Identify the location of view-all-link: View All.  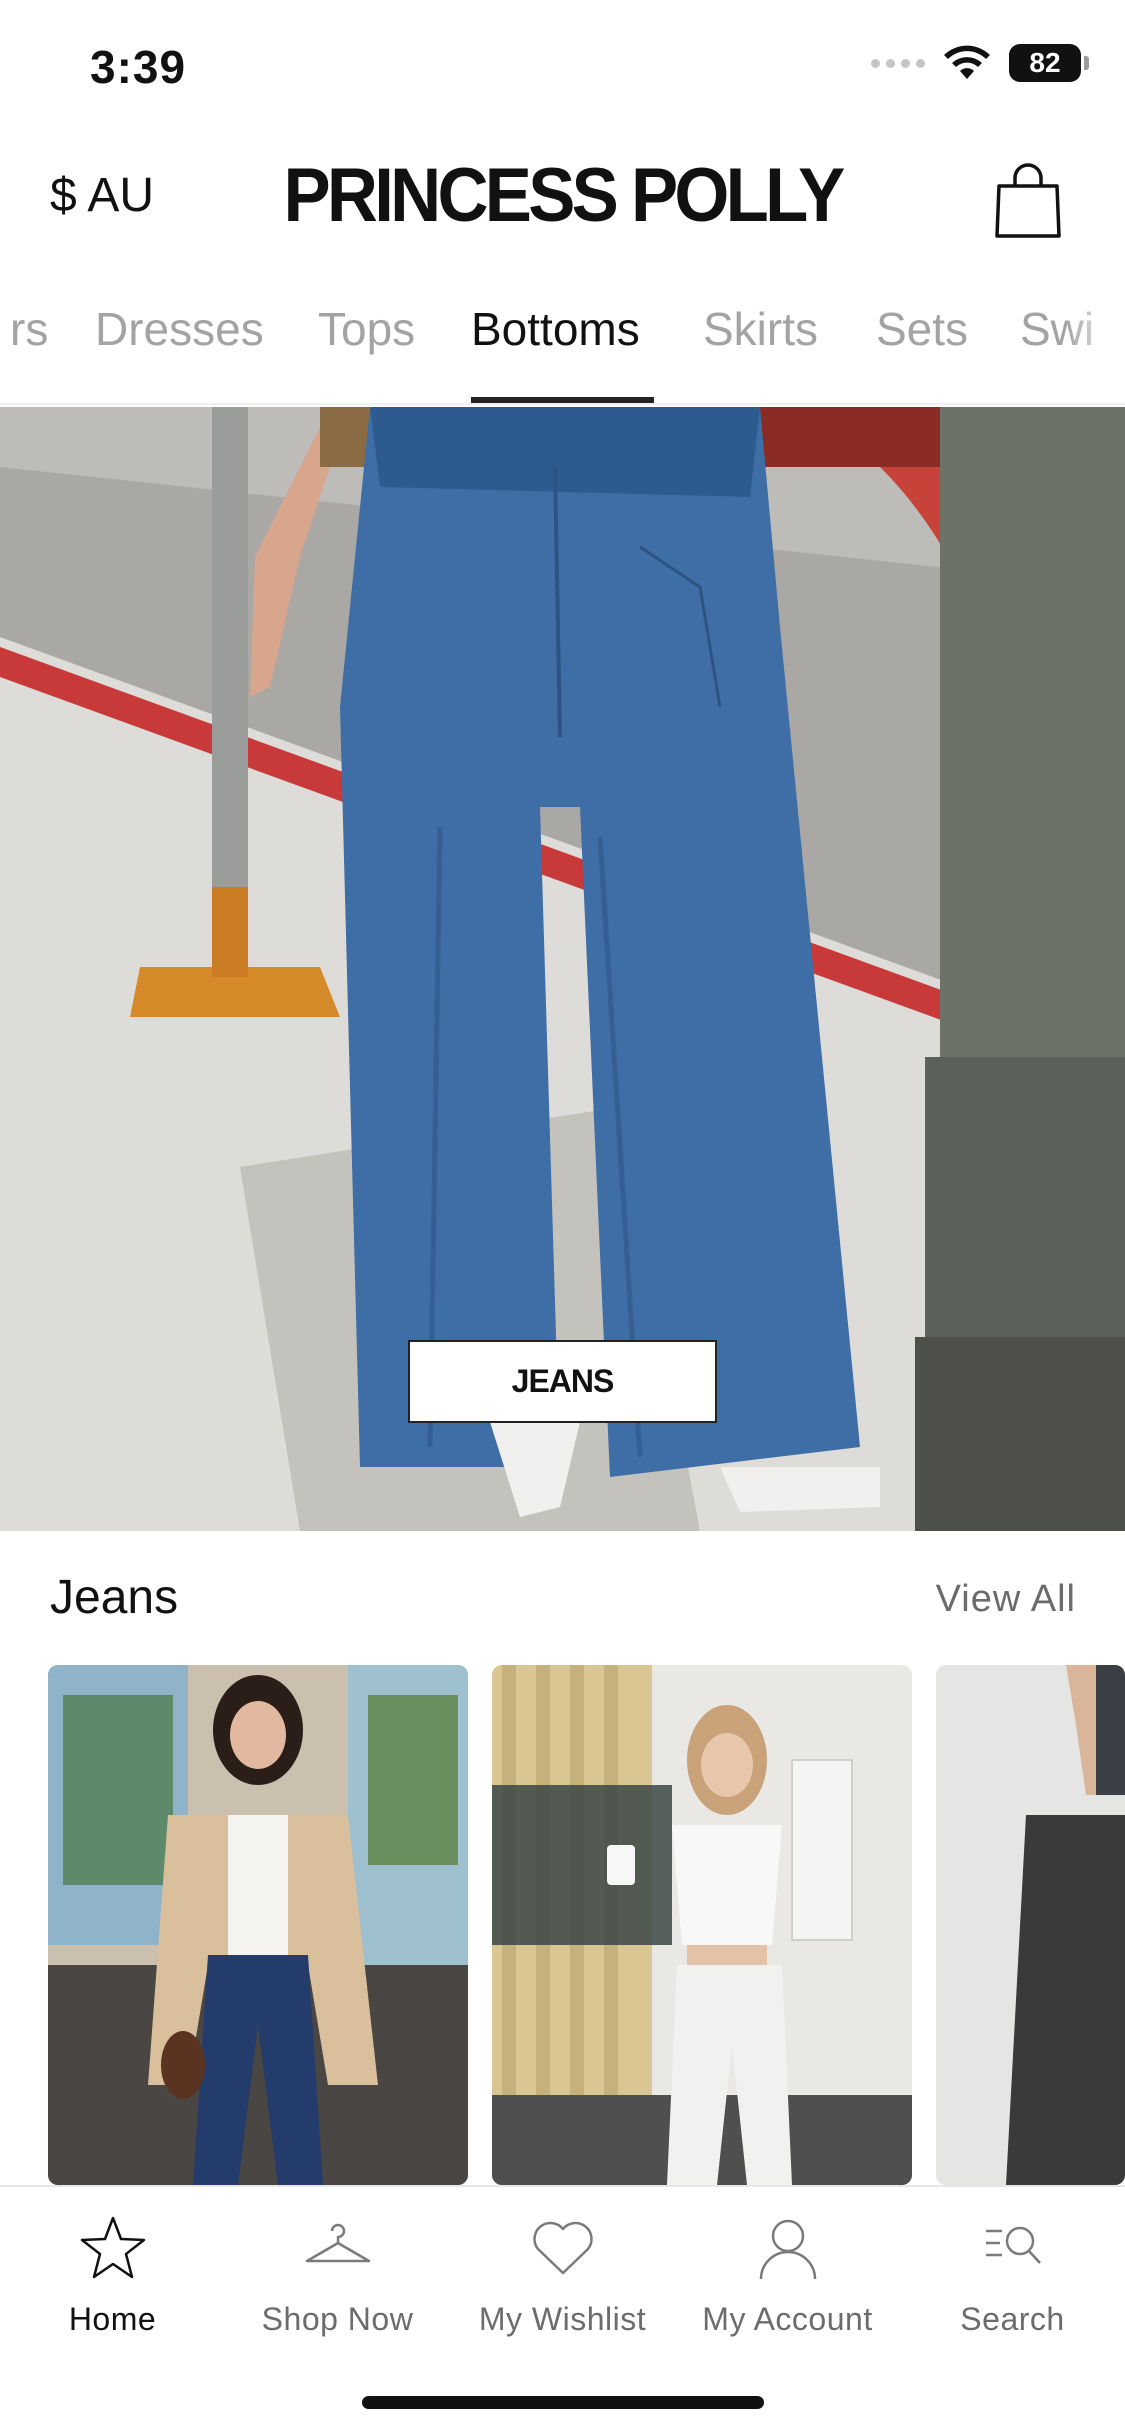
(1006, 1599).